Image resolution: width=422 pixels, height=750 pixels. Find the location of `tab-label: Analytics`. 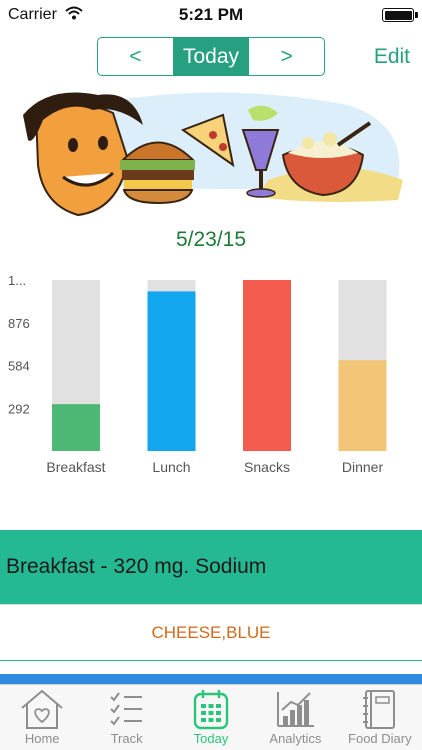

tab-label: Analytics is located at coordinates (295, 738).